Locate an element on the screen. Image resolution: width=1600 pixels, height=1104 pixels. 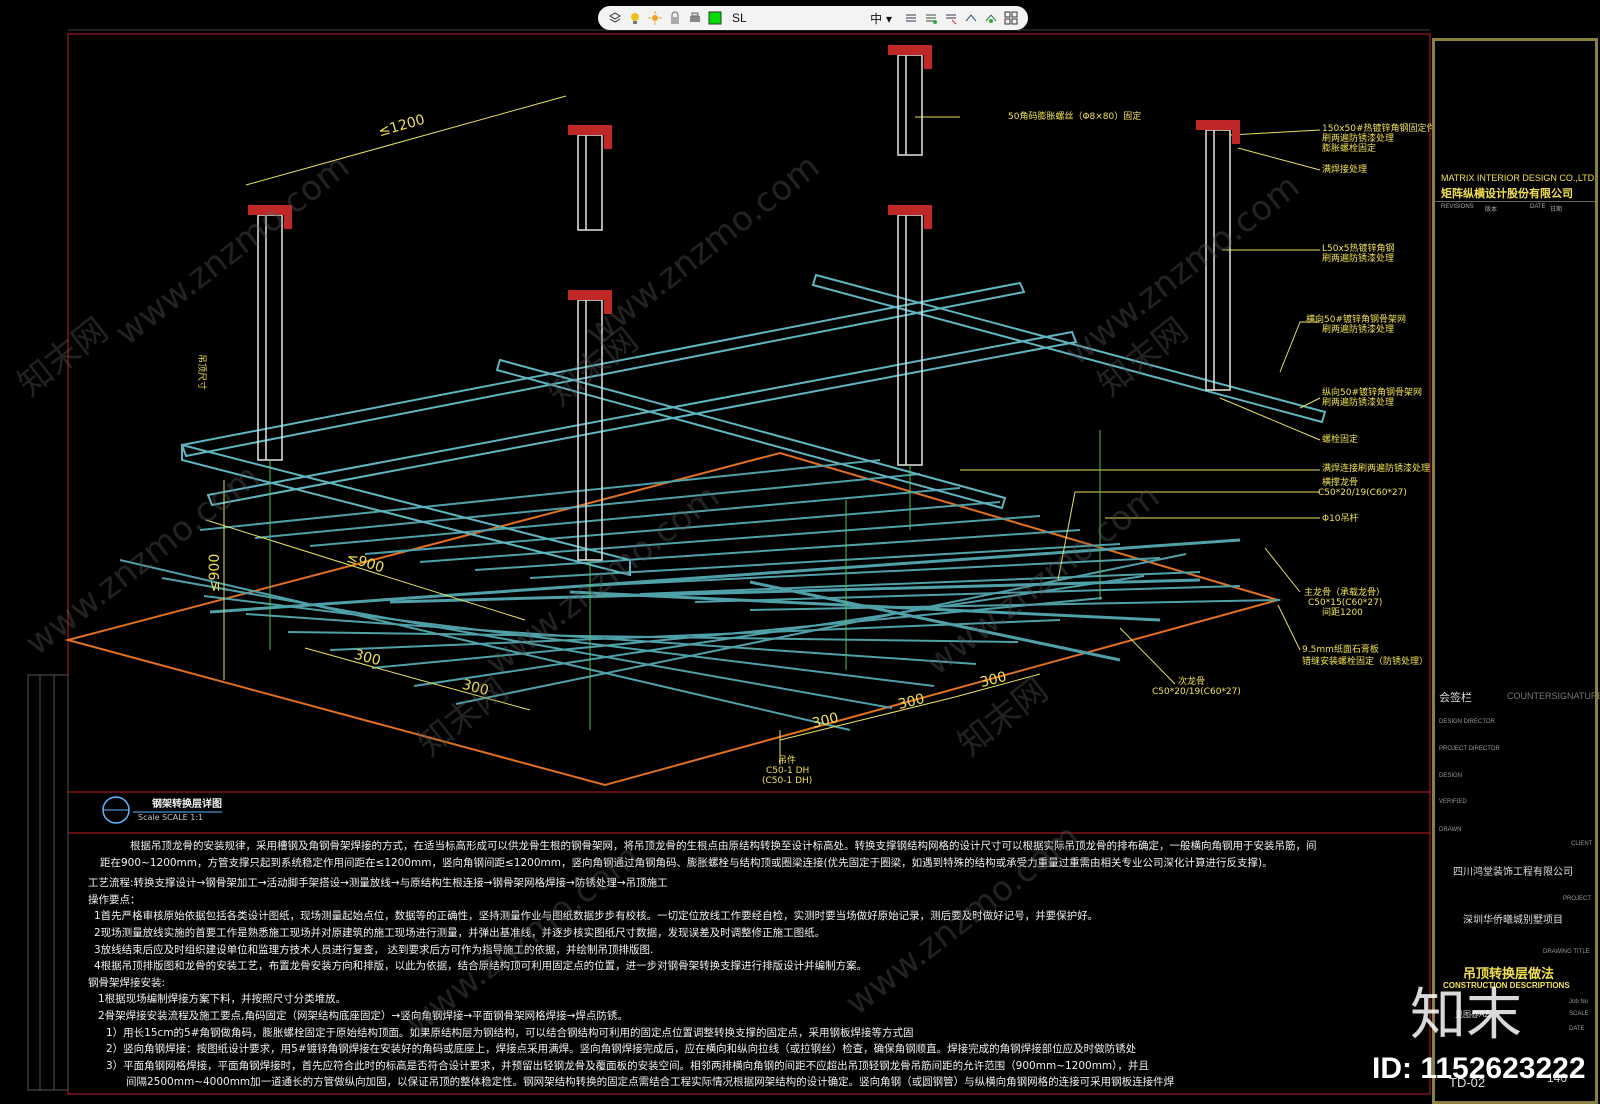
label-main-keel-2: C50*15(C60*27) is located at coordinates (1345, 603).